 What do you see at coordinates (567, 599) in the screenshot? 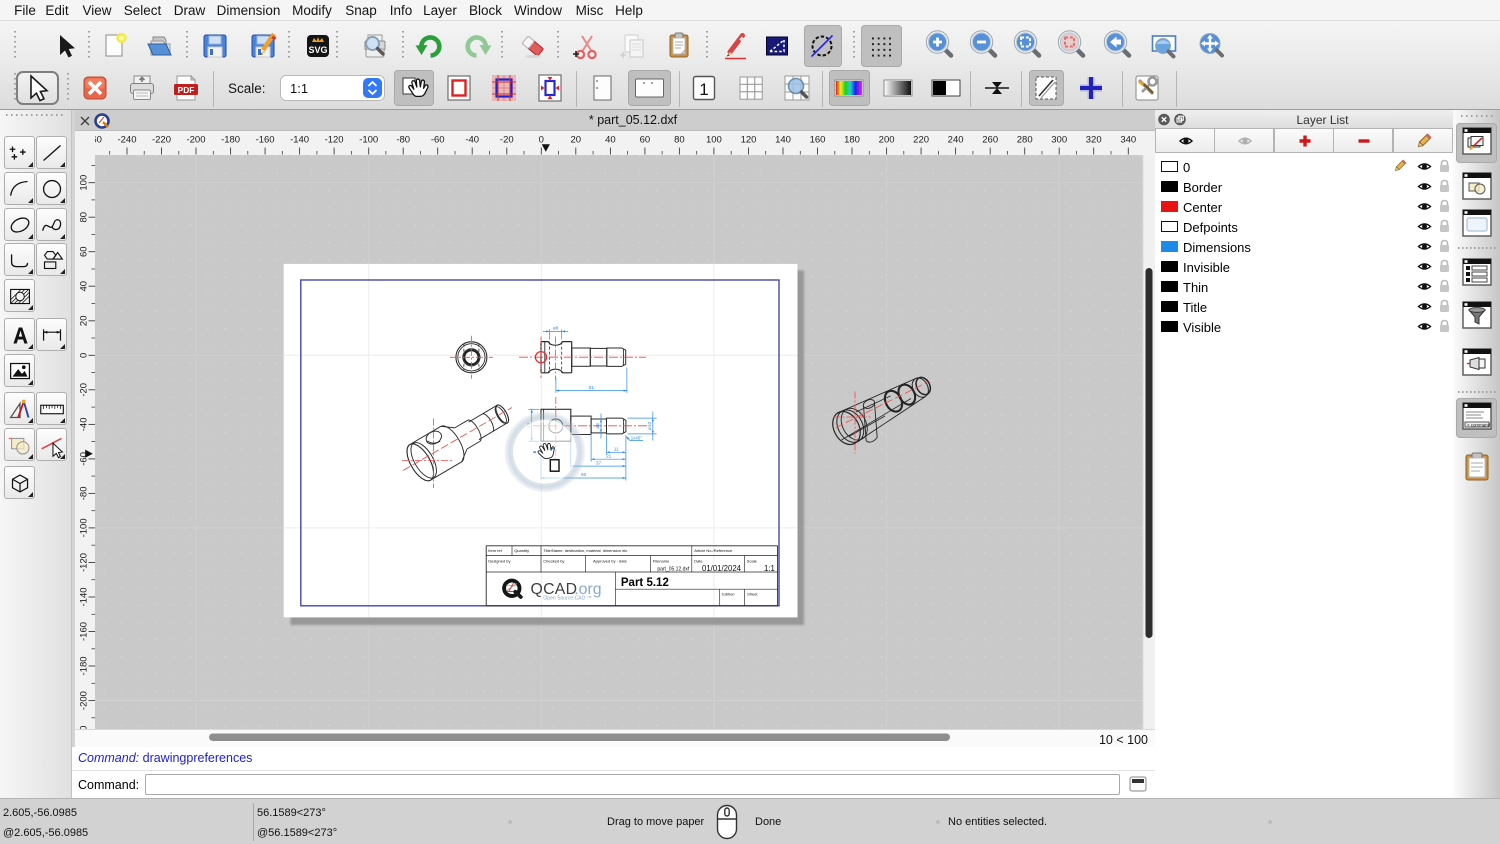
I see `svg-text: Open Source CAD ™` at bounding box center [567, 599].